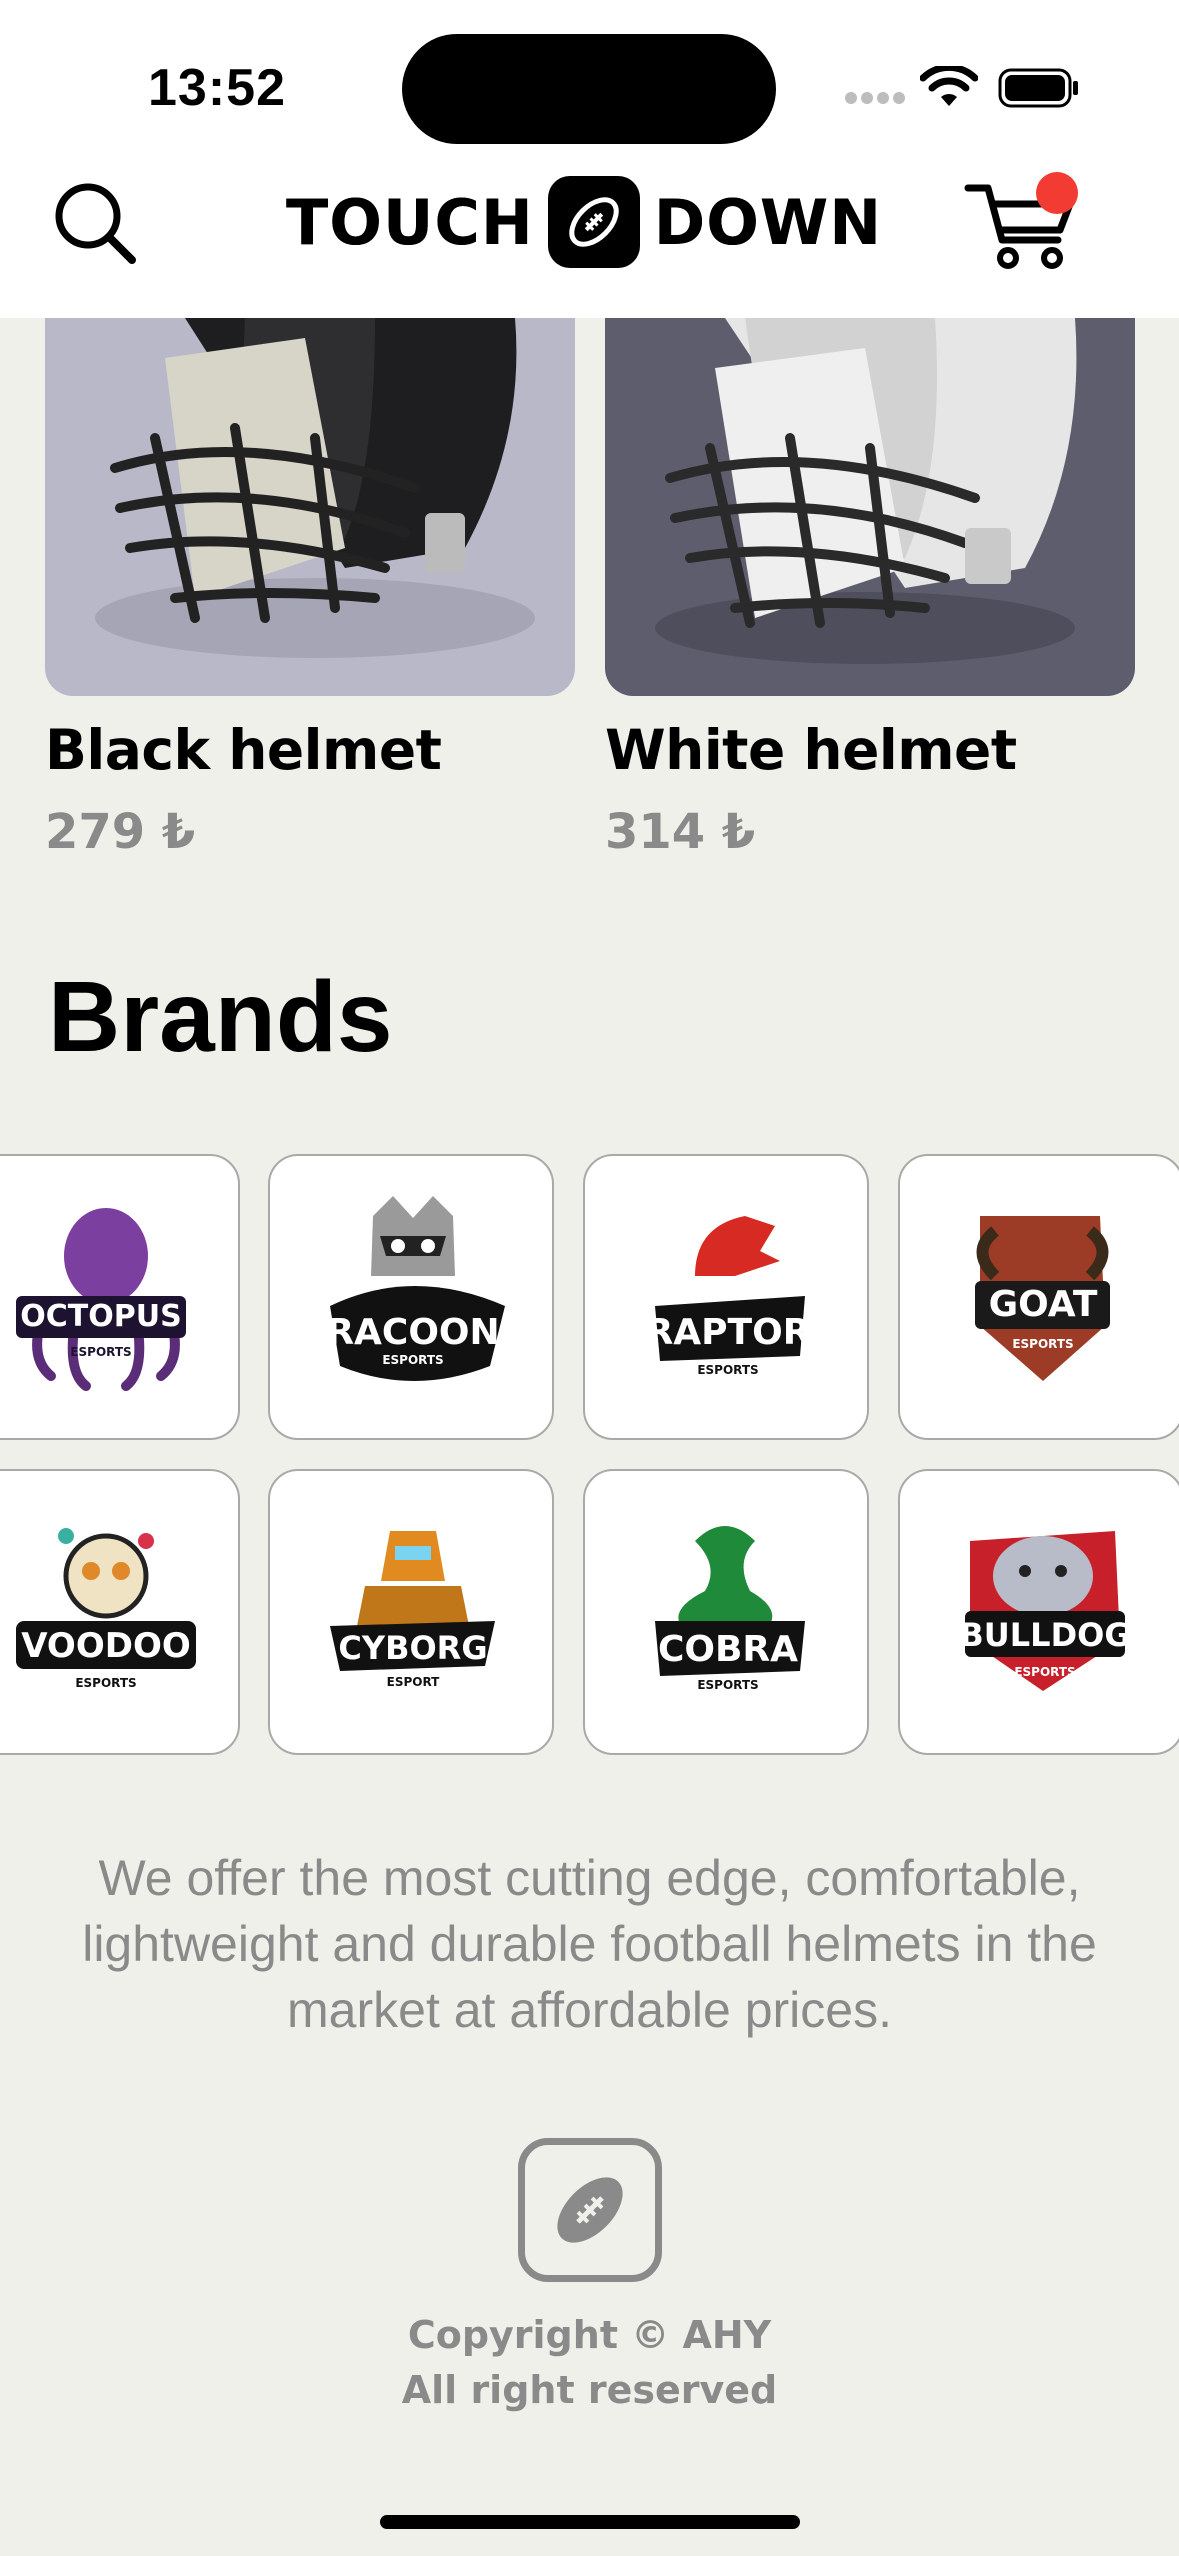  Describe the element at coordinates (95, 223) in the screenshot. I see `search-icon` at that location.